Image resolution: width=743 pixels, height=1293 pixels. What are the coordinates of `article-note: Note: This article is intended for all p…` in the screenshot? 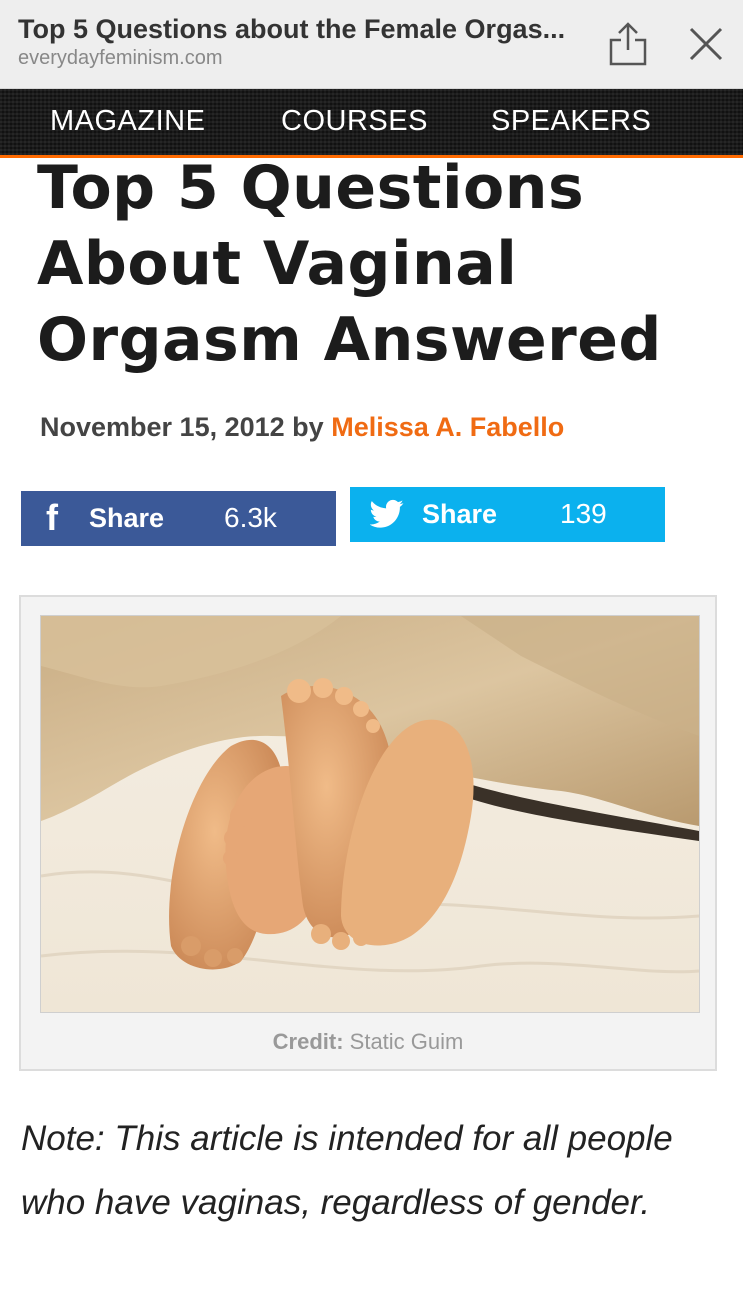 It's located at (347, 1170).